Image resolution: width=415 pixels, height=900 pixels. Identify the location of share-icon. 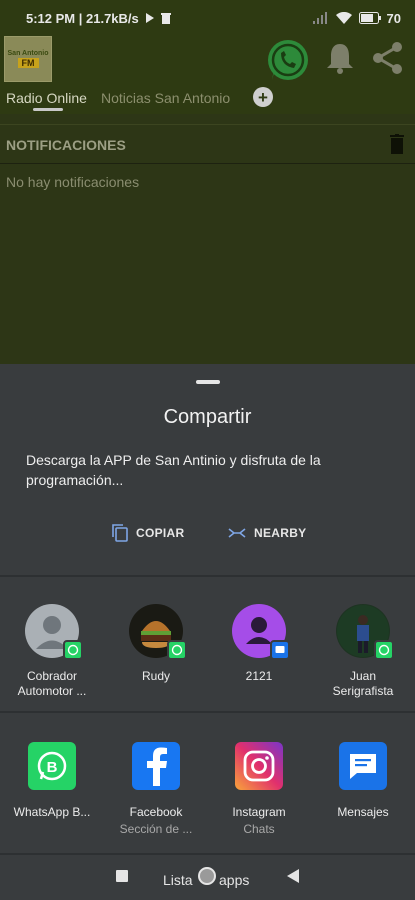
(388, 58).